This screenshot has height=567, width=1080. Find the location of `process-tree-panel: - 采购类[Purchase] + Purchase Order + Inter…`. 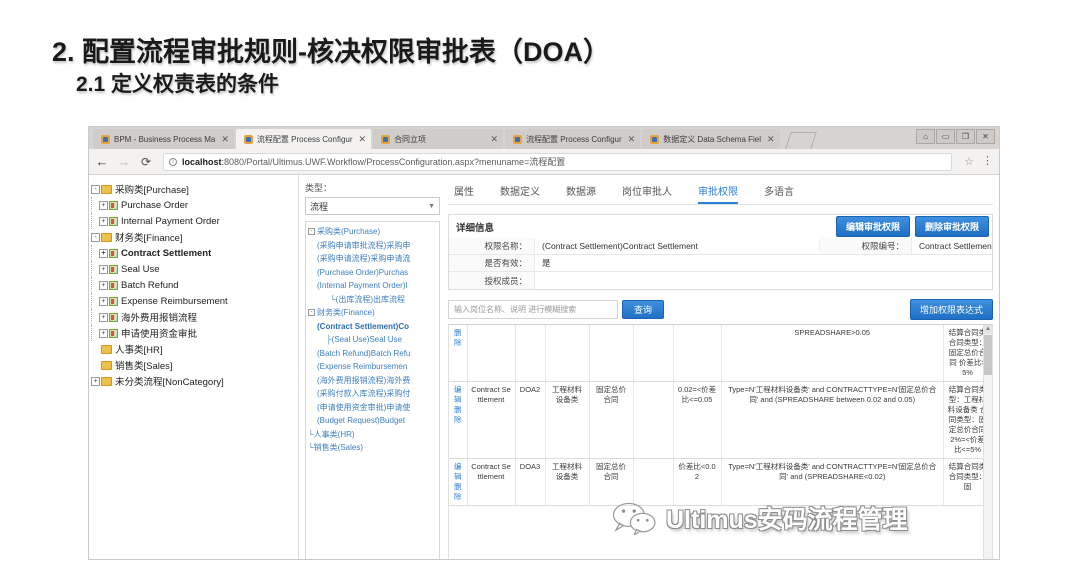

process-tree-panel: - 采购类[Purchase] + Purchase Order + Inter… is located at coordinates (194, 367).